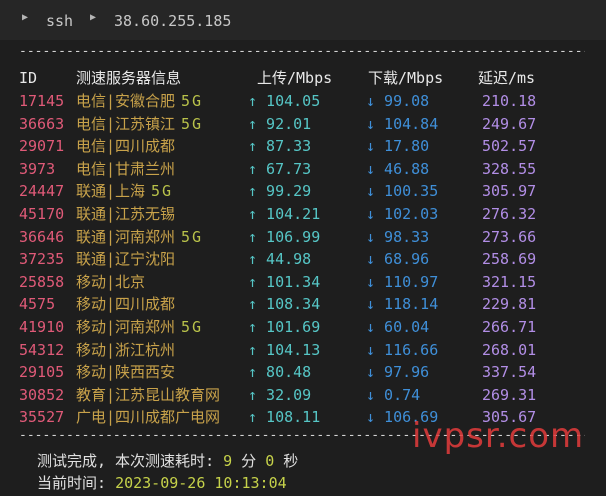 This screenshot has height=496, width=606. Describe the element at coordinates (42, 236) in the screenshot. I see `cell-id: 36646` at that location.